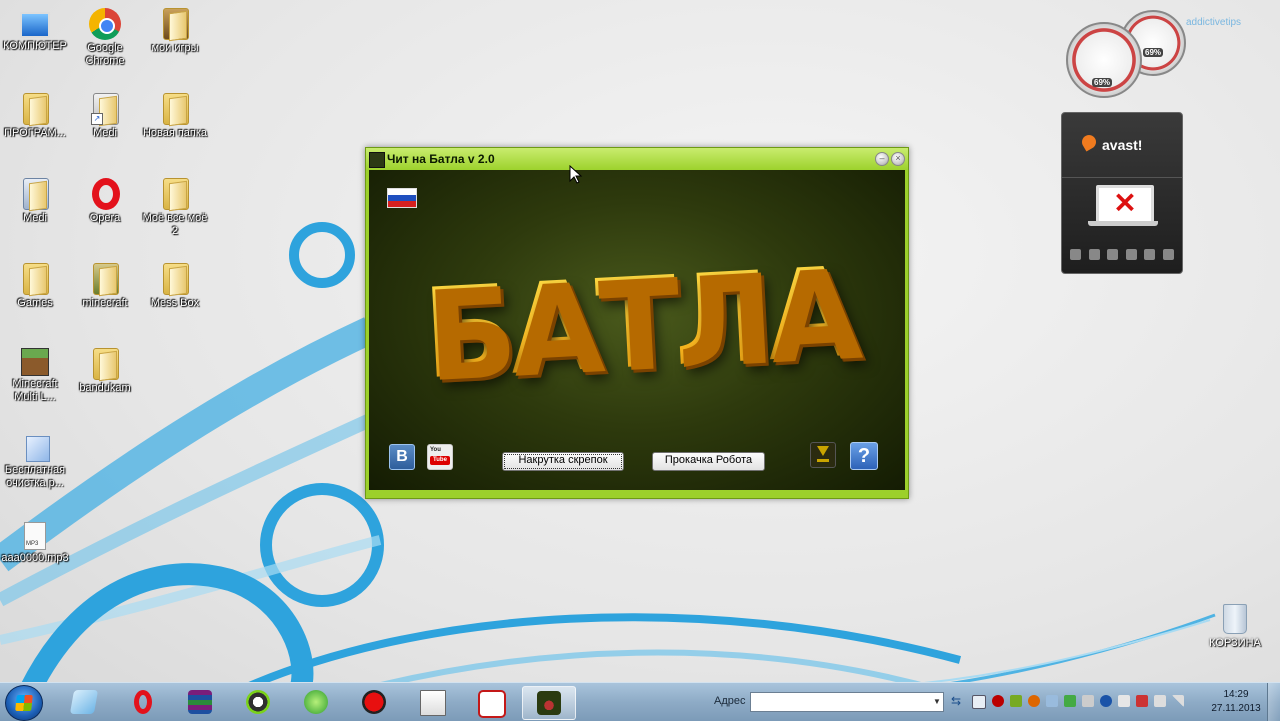 The height and width of the screenshot is (721, 1280). I want to click on desktop-icon-new-folder: Новая папка, so click(175, 116).